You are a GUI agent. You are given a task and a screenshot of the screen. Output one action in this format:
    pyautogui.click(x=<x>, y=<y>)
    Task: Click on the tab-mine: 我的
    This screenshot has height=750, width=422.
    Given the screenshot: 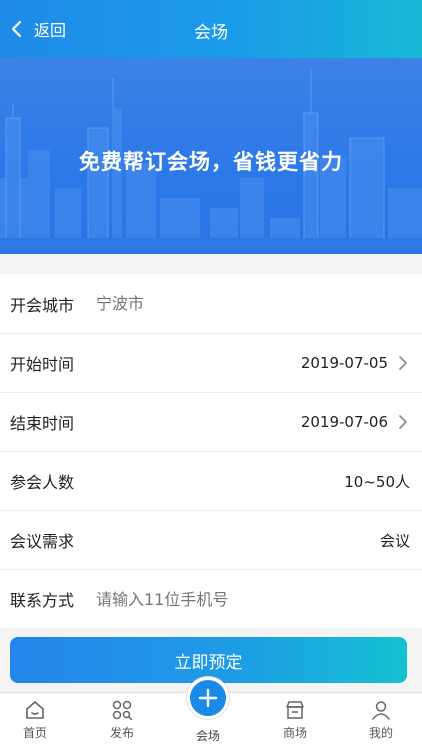 What is the action you would take?
    pyautogui.click(x=381, y=720)
    